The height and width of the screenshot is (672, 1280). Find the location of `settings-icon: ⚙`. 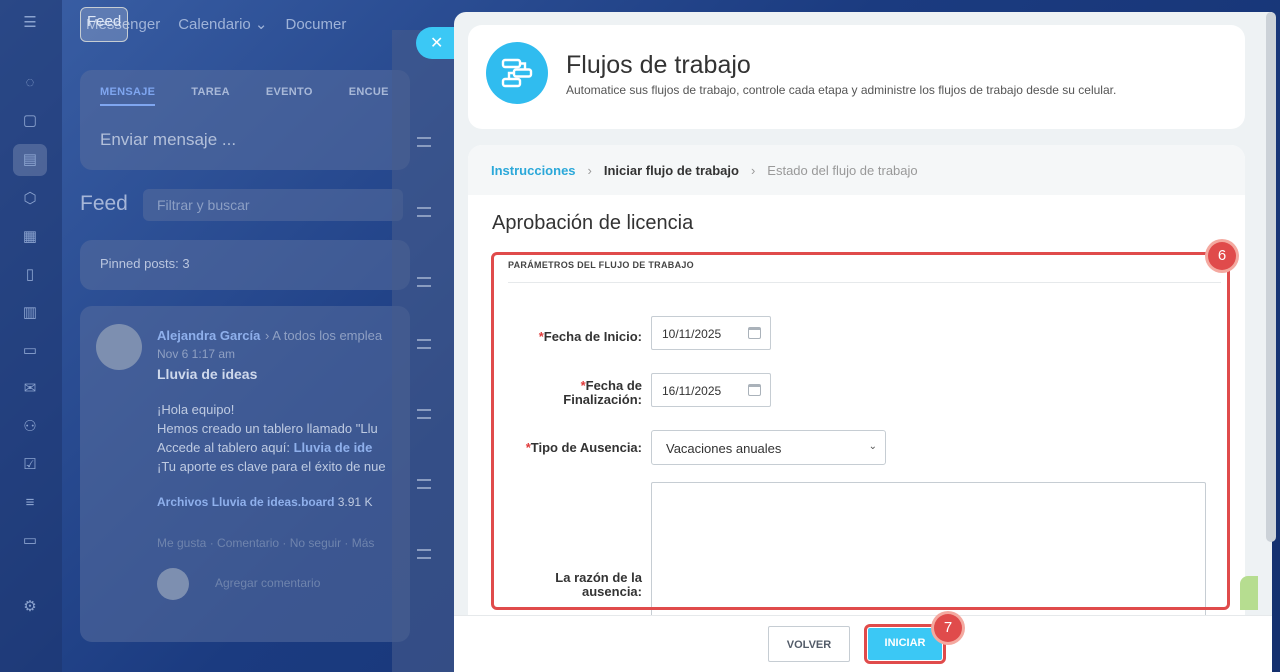

settings-icon: ⚙ is located at coordinates (30, 607).